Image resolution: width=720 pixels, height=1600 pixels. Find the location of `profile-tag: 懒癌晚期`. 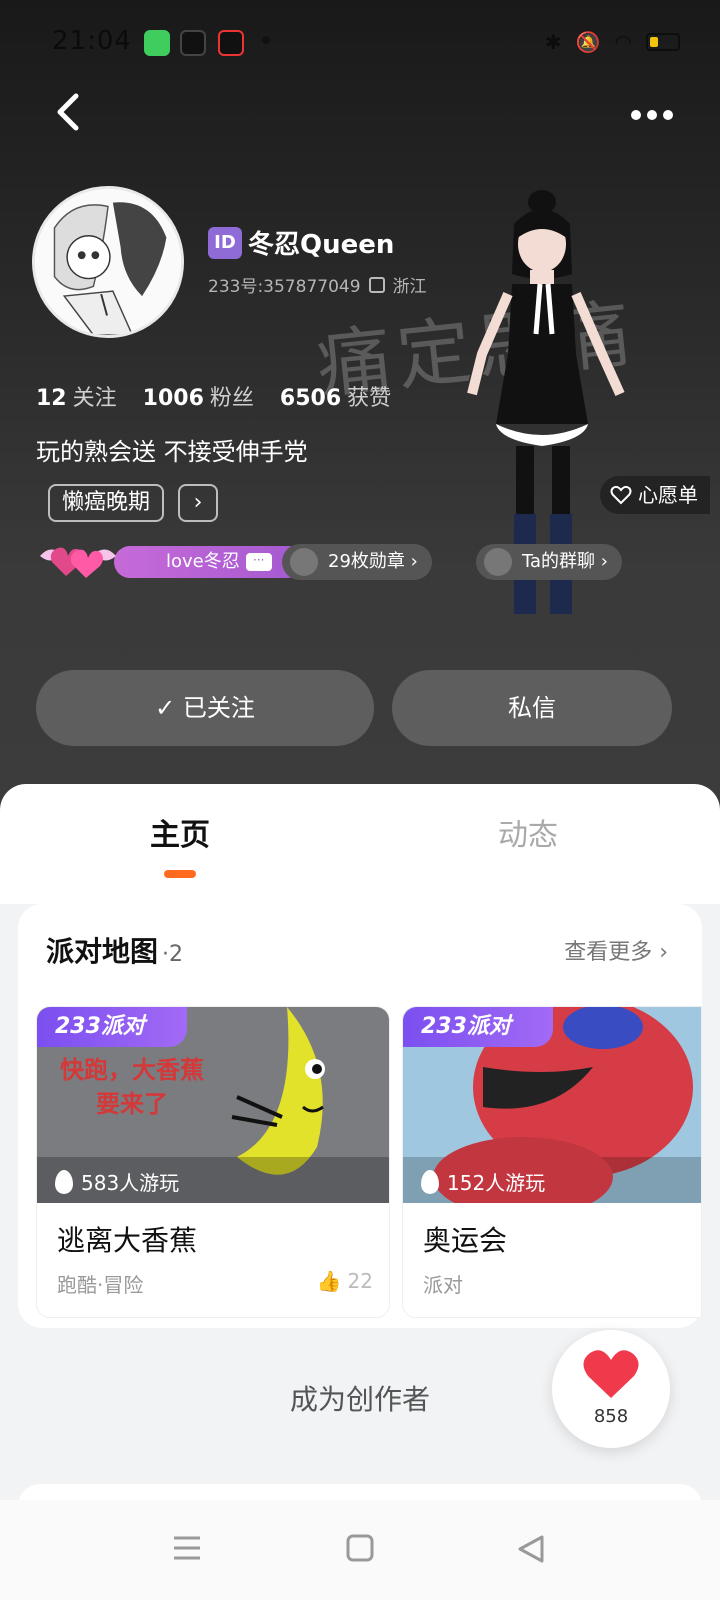

profile-tag: 懒癌晚期 is located at coordinates (106, 503).